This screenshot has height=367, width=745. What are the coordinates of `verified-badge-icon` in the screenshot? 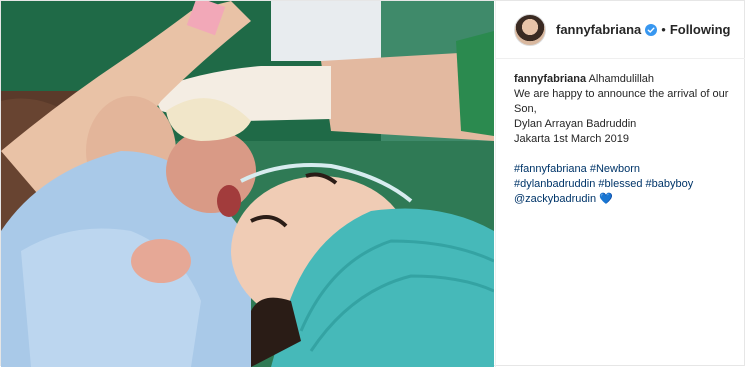 It's located at (651, 29).